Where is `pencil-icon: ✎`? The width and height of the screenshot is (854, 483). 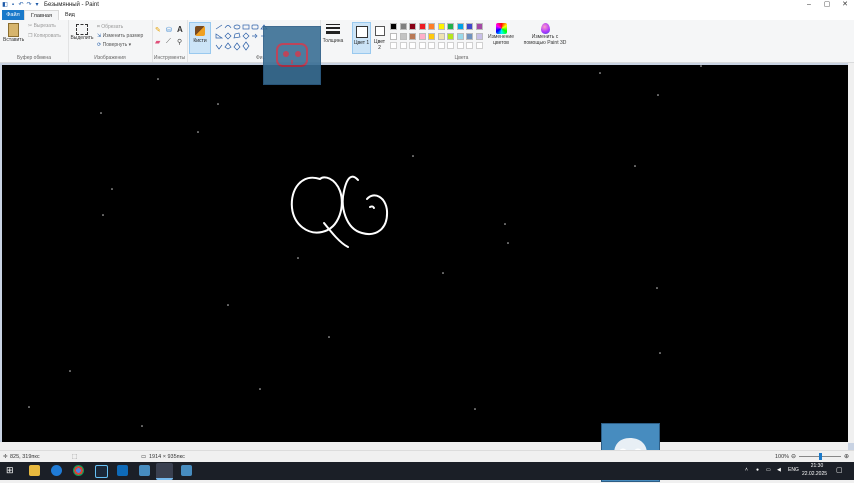 pencil-icon: ✎ is located at coordinates (158, 30).